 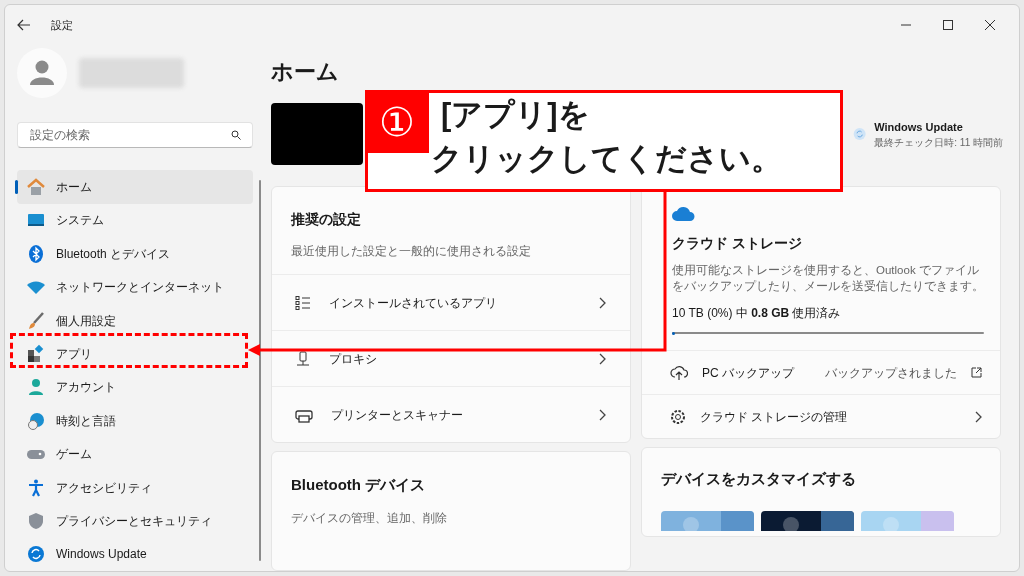 What do you see at coordinates (135, 187) in the screenshot?
I see `sidebar-item: ホーム` at bounding box center [135, 187].